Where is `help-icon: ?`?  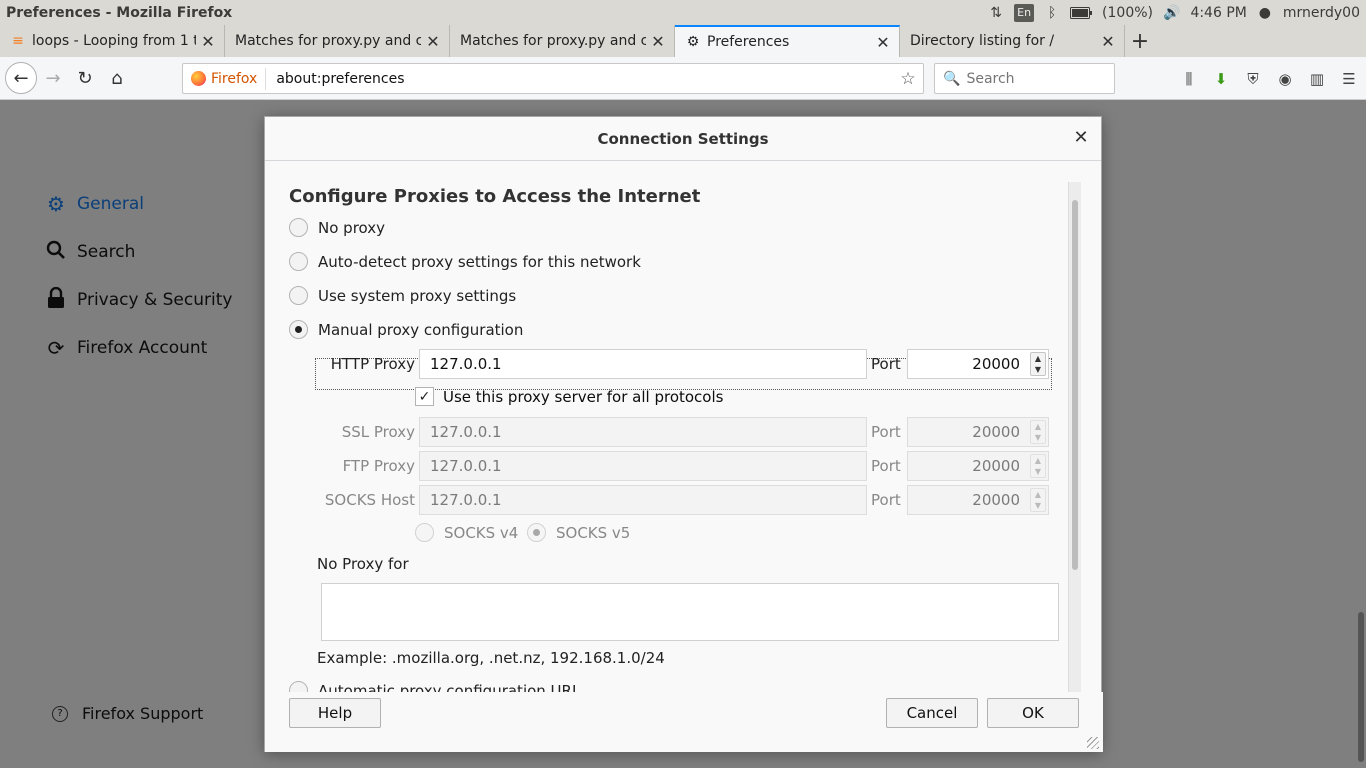
help-icon: ? is located at coordinates (60, 713).